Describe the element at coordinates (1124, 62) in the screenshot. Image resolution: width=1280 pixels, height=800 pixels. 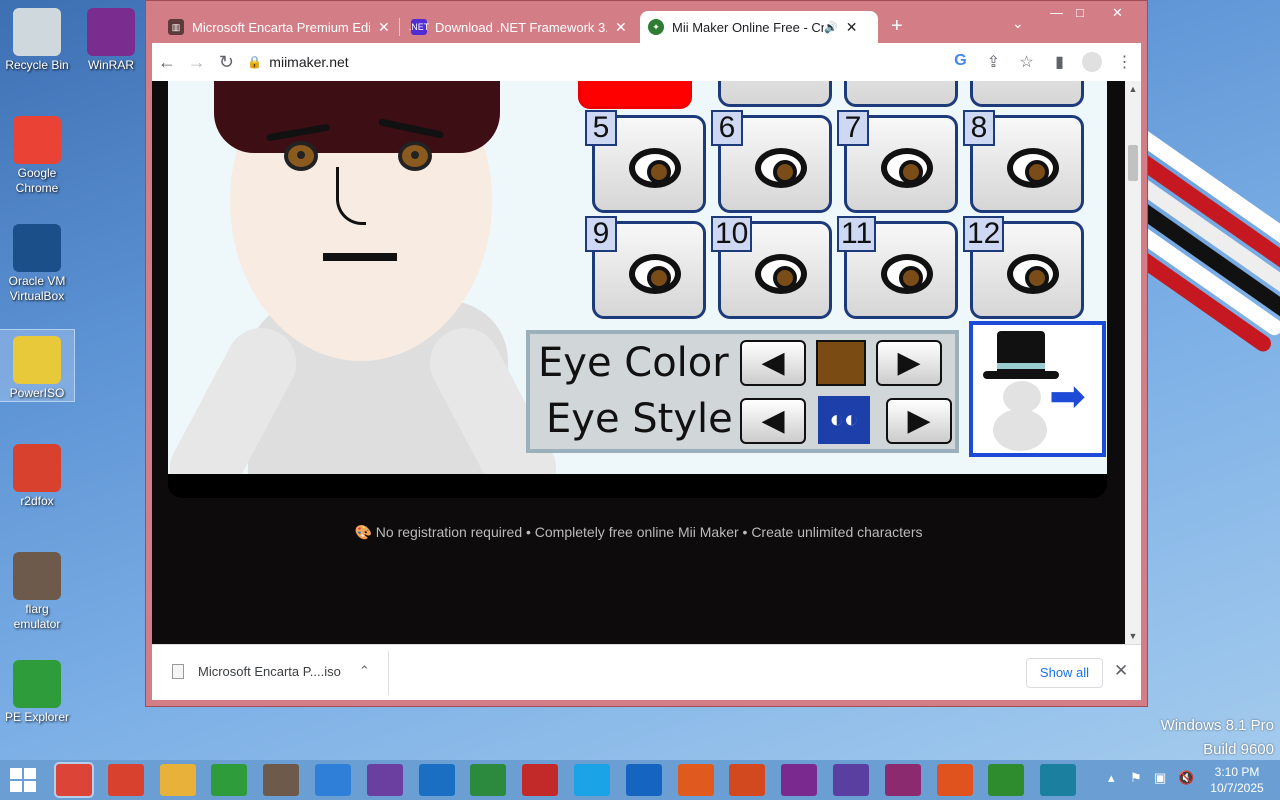
I see `menu-kebab-icon: ⋮` at that location.